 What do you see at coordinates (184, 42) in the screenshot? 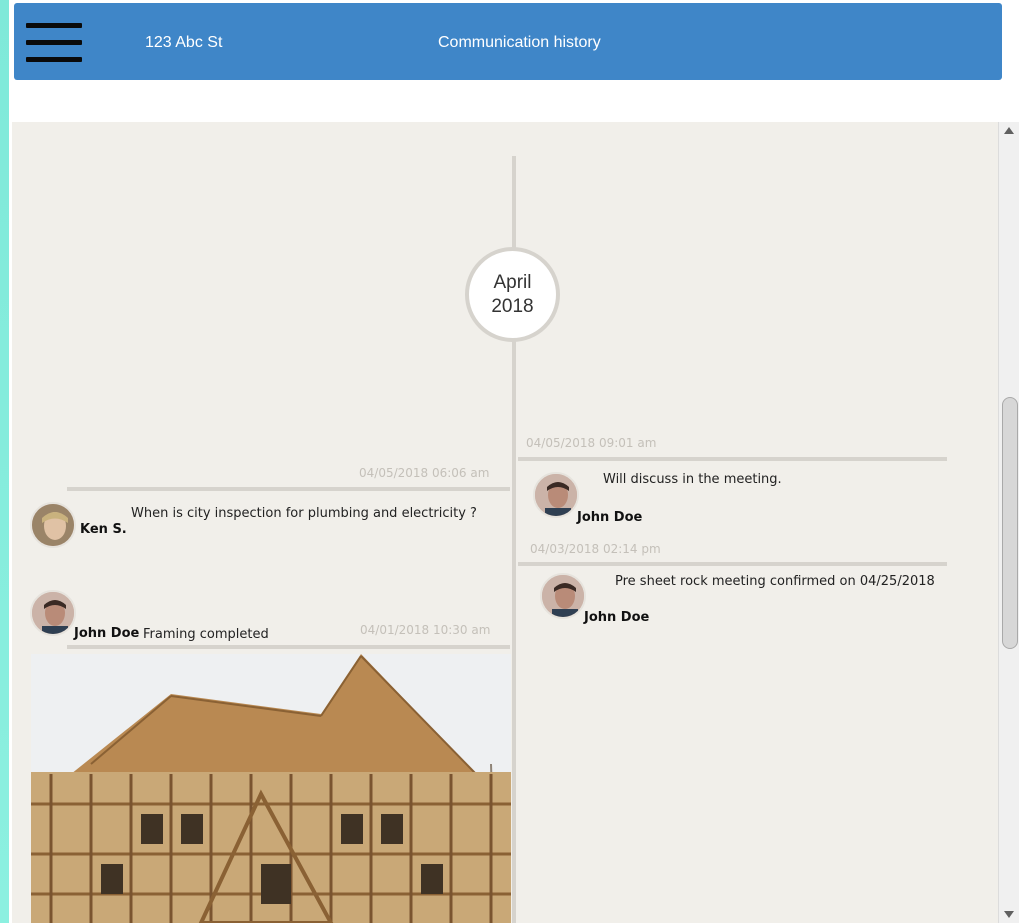
I see `property-address: 123 Abc St` at bounding box center [184, 42].